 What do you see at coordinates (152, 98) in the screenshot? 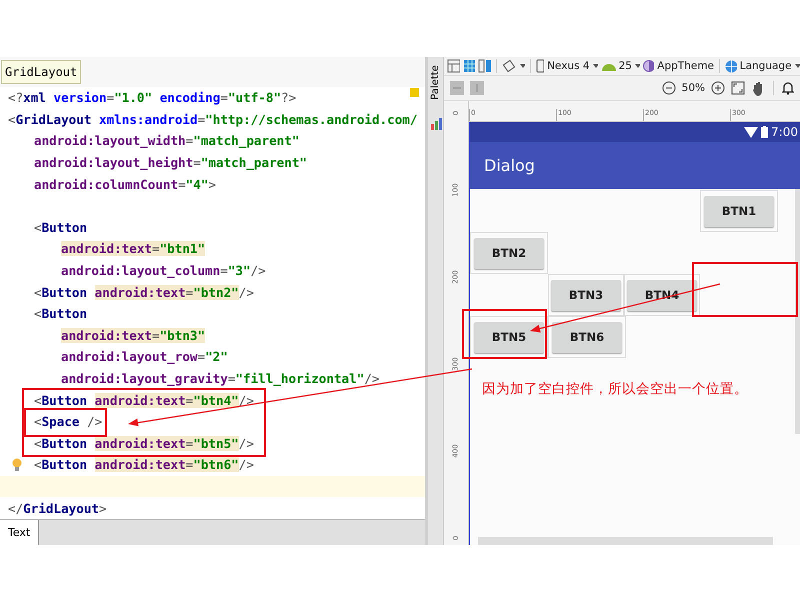
I see `code-line: <?xml version="1.0" encoding="utf-8"?>` at bounding box center [152, 98].